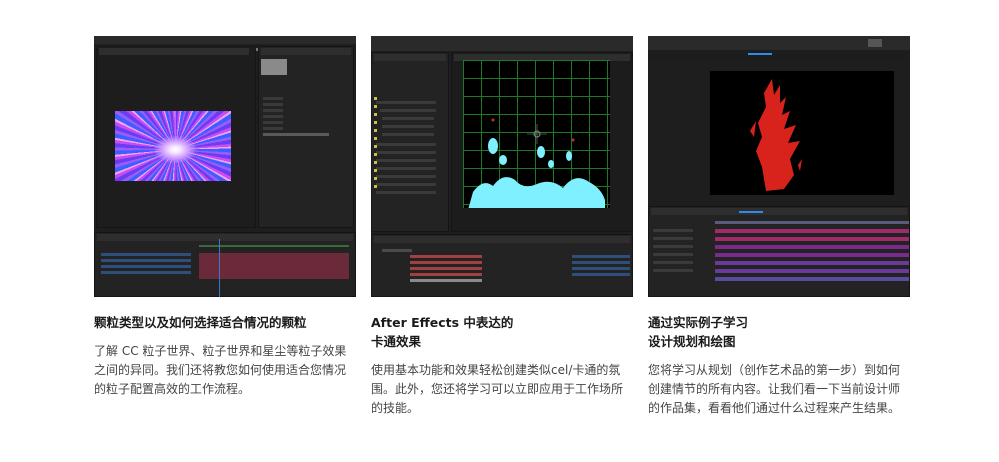 This screenshot has width=999, height=462. Describe the element at coordinates (396, 341) in the screenshot. I see `card-title-line2: 卡通效果` at that location.